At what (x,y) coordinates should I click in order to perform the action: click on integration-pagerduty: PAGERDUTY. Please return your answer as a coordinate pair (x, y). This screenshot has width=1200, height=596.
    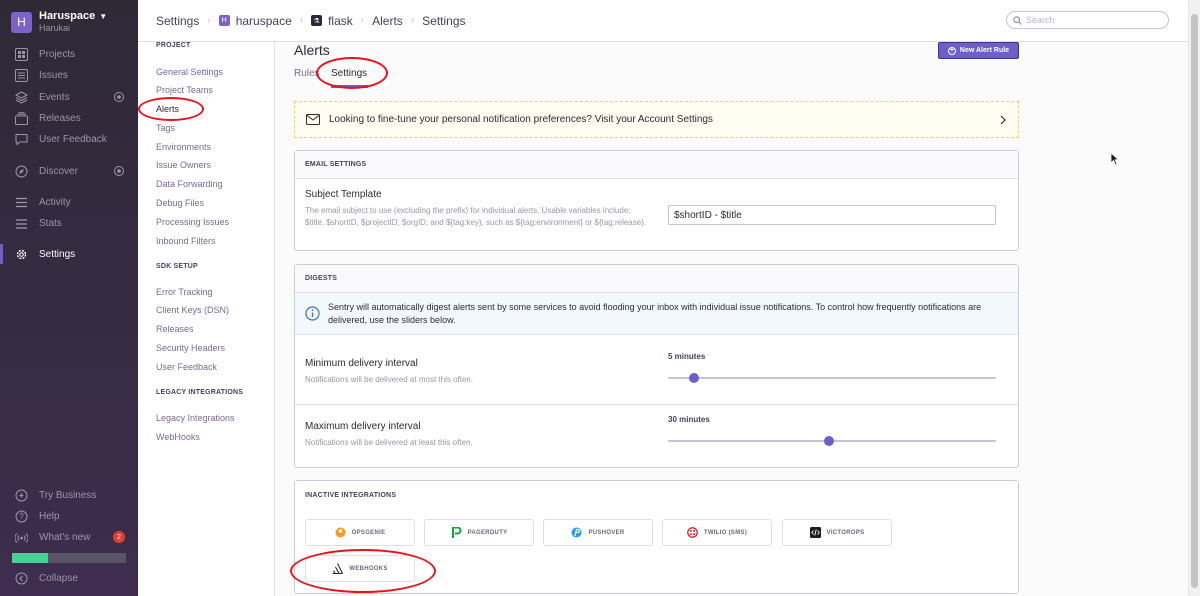
    Looking at the image, I should click on (479, 532).